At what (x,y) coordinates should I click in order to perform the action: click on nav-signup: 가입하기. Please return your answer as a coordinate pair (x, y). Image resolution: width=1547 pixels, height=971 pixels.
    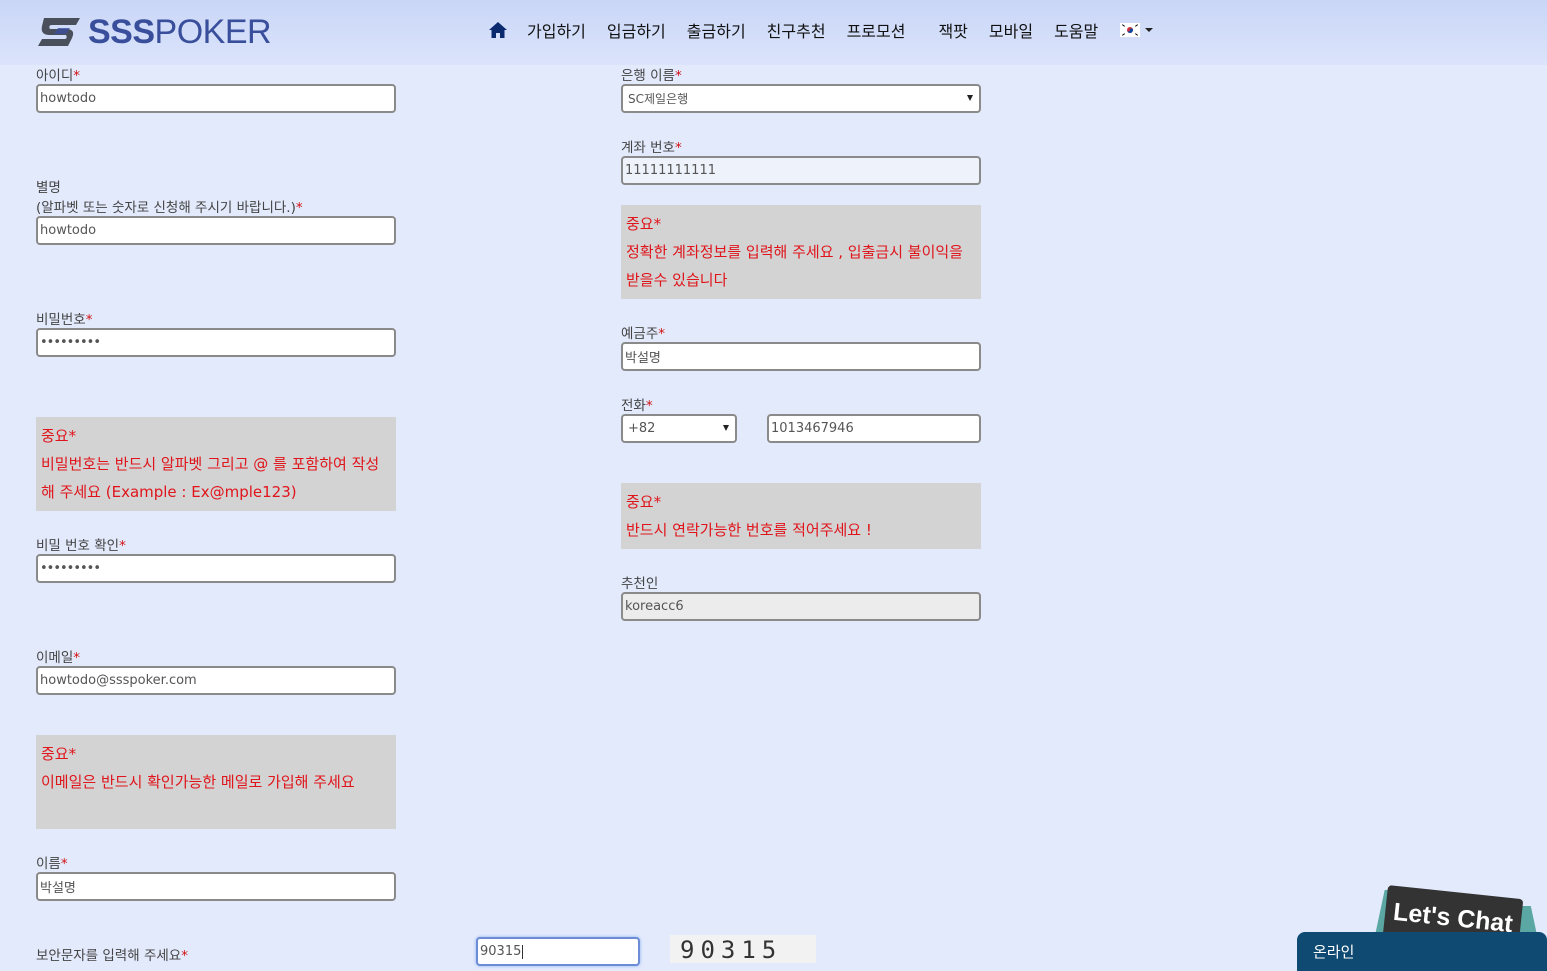
    Looking at the image, I should click on (556, 30).